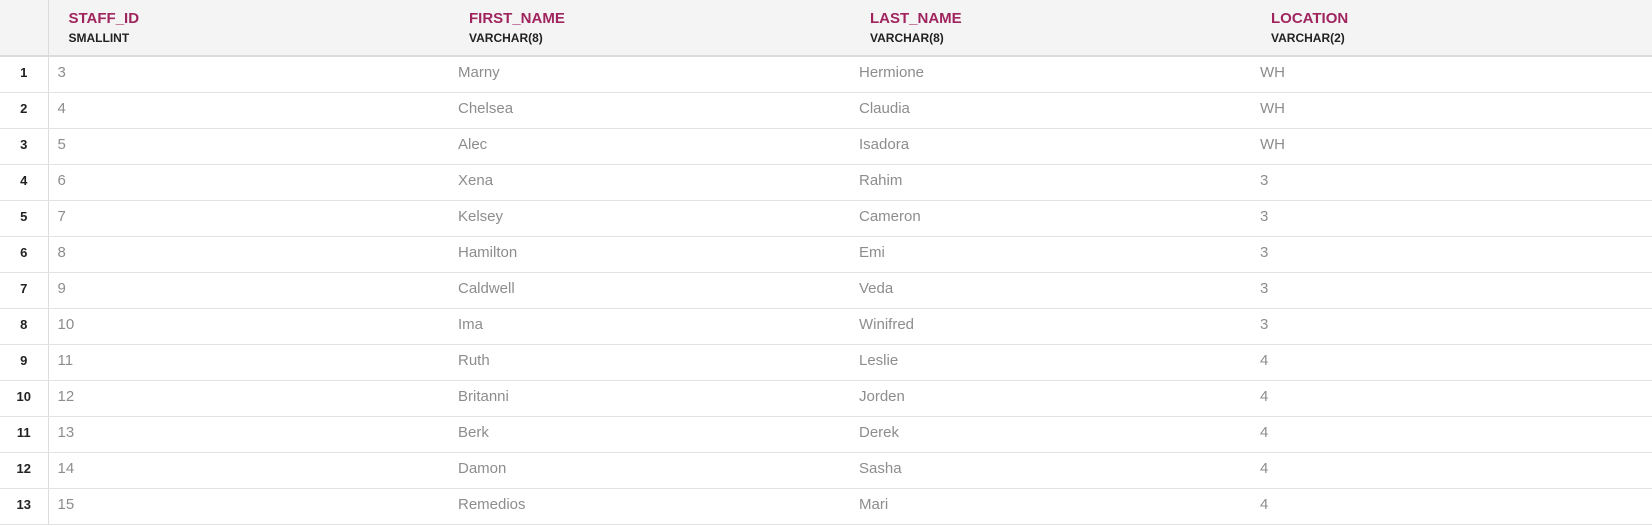  I want to click on cell-last-name: Derek, so click(1050, 434).